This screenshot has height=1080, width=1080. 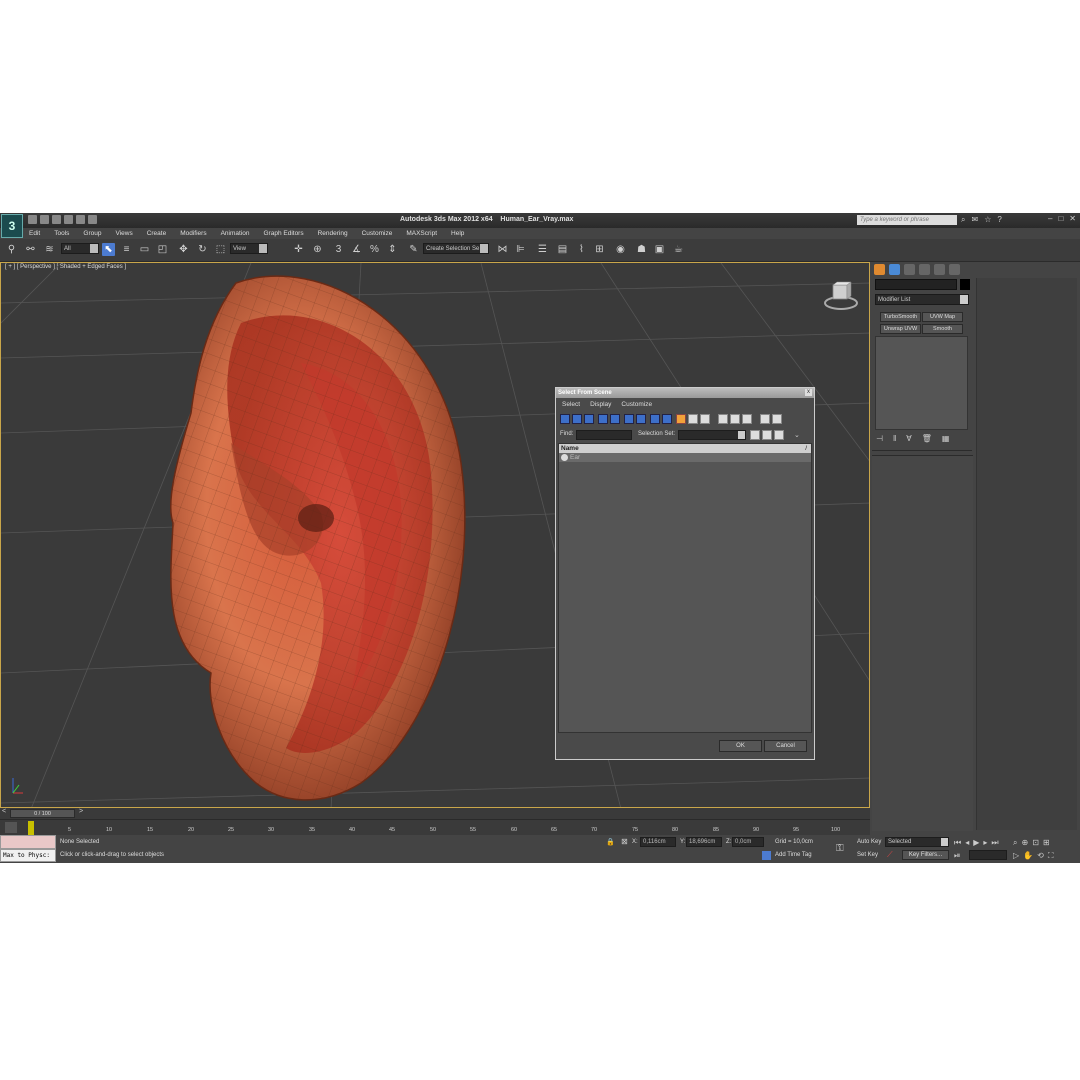 I want to click on zoom-extents-icon: ⊡, so click(x=1035, y=843).